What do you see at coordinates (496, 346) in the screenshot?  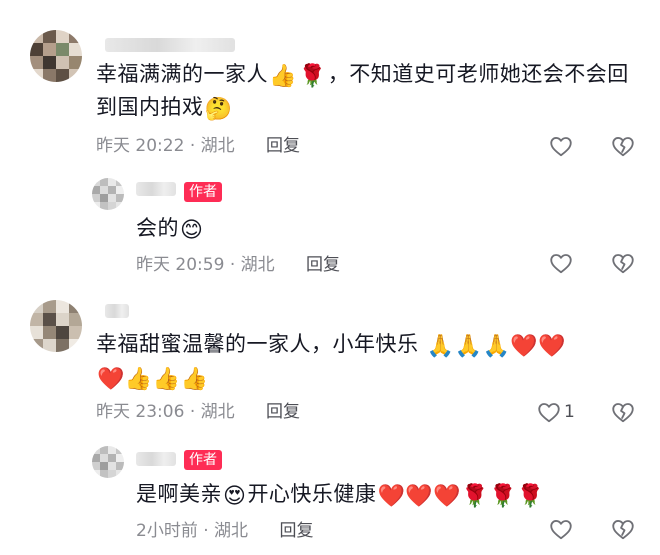 I see `emoji-sequence: 🙏🙏🙏❤️❤️` at bounding box center [496, 346].